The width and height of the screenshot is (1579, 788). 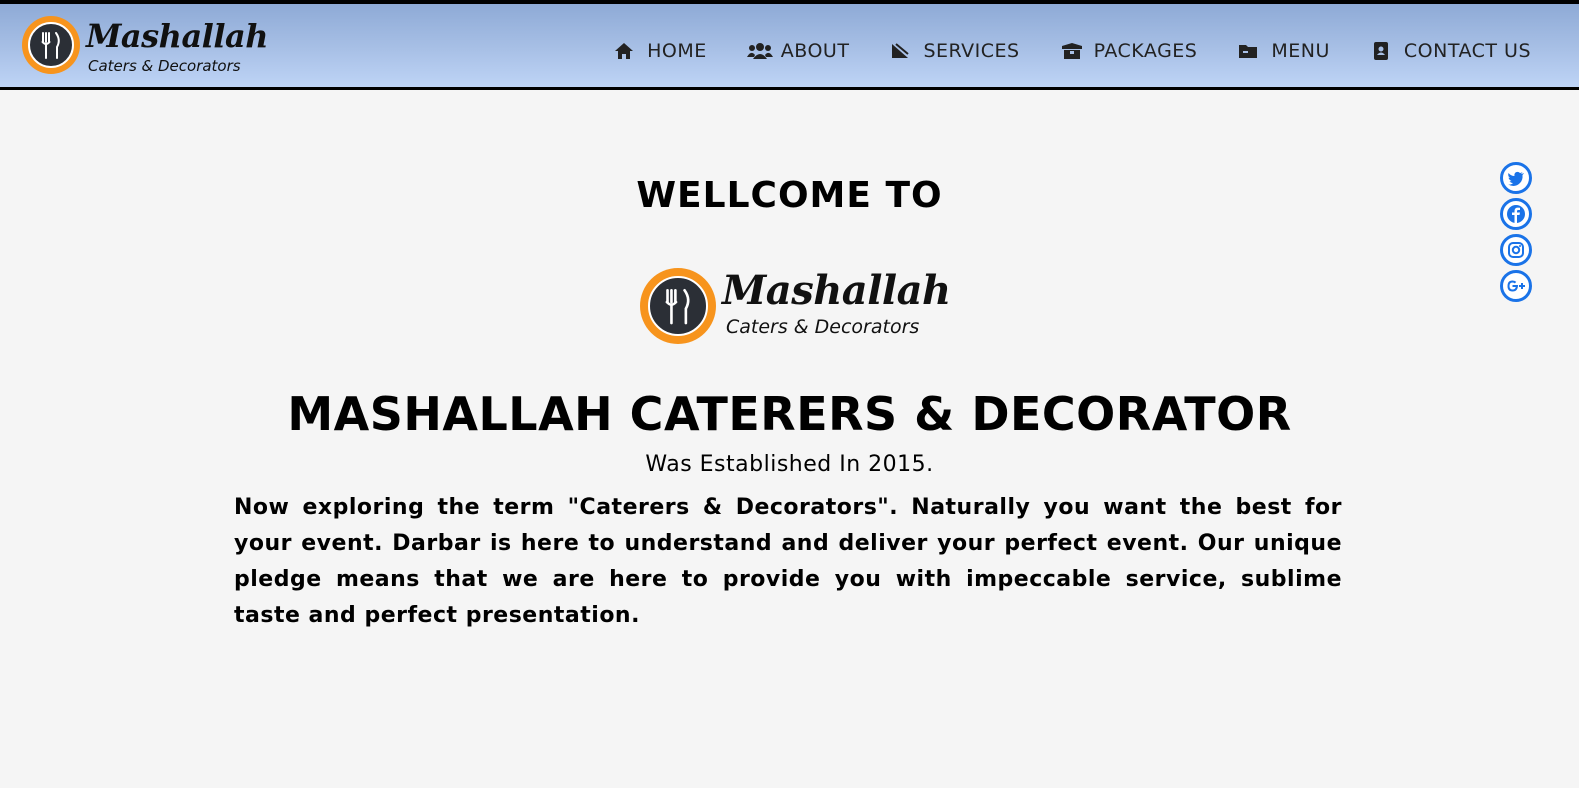 I want to click on nav-packages: PACKAGES, so click(x=1129, y=51).